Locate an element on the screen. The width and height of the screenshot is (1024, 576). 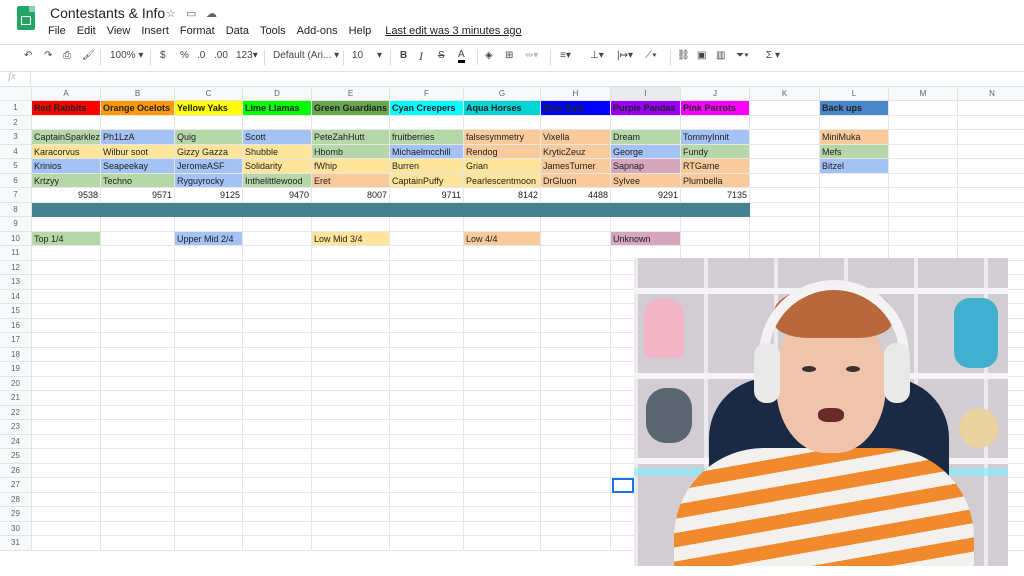
row-header-29: 29 is located at coordinates (16, 514).